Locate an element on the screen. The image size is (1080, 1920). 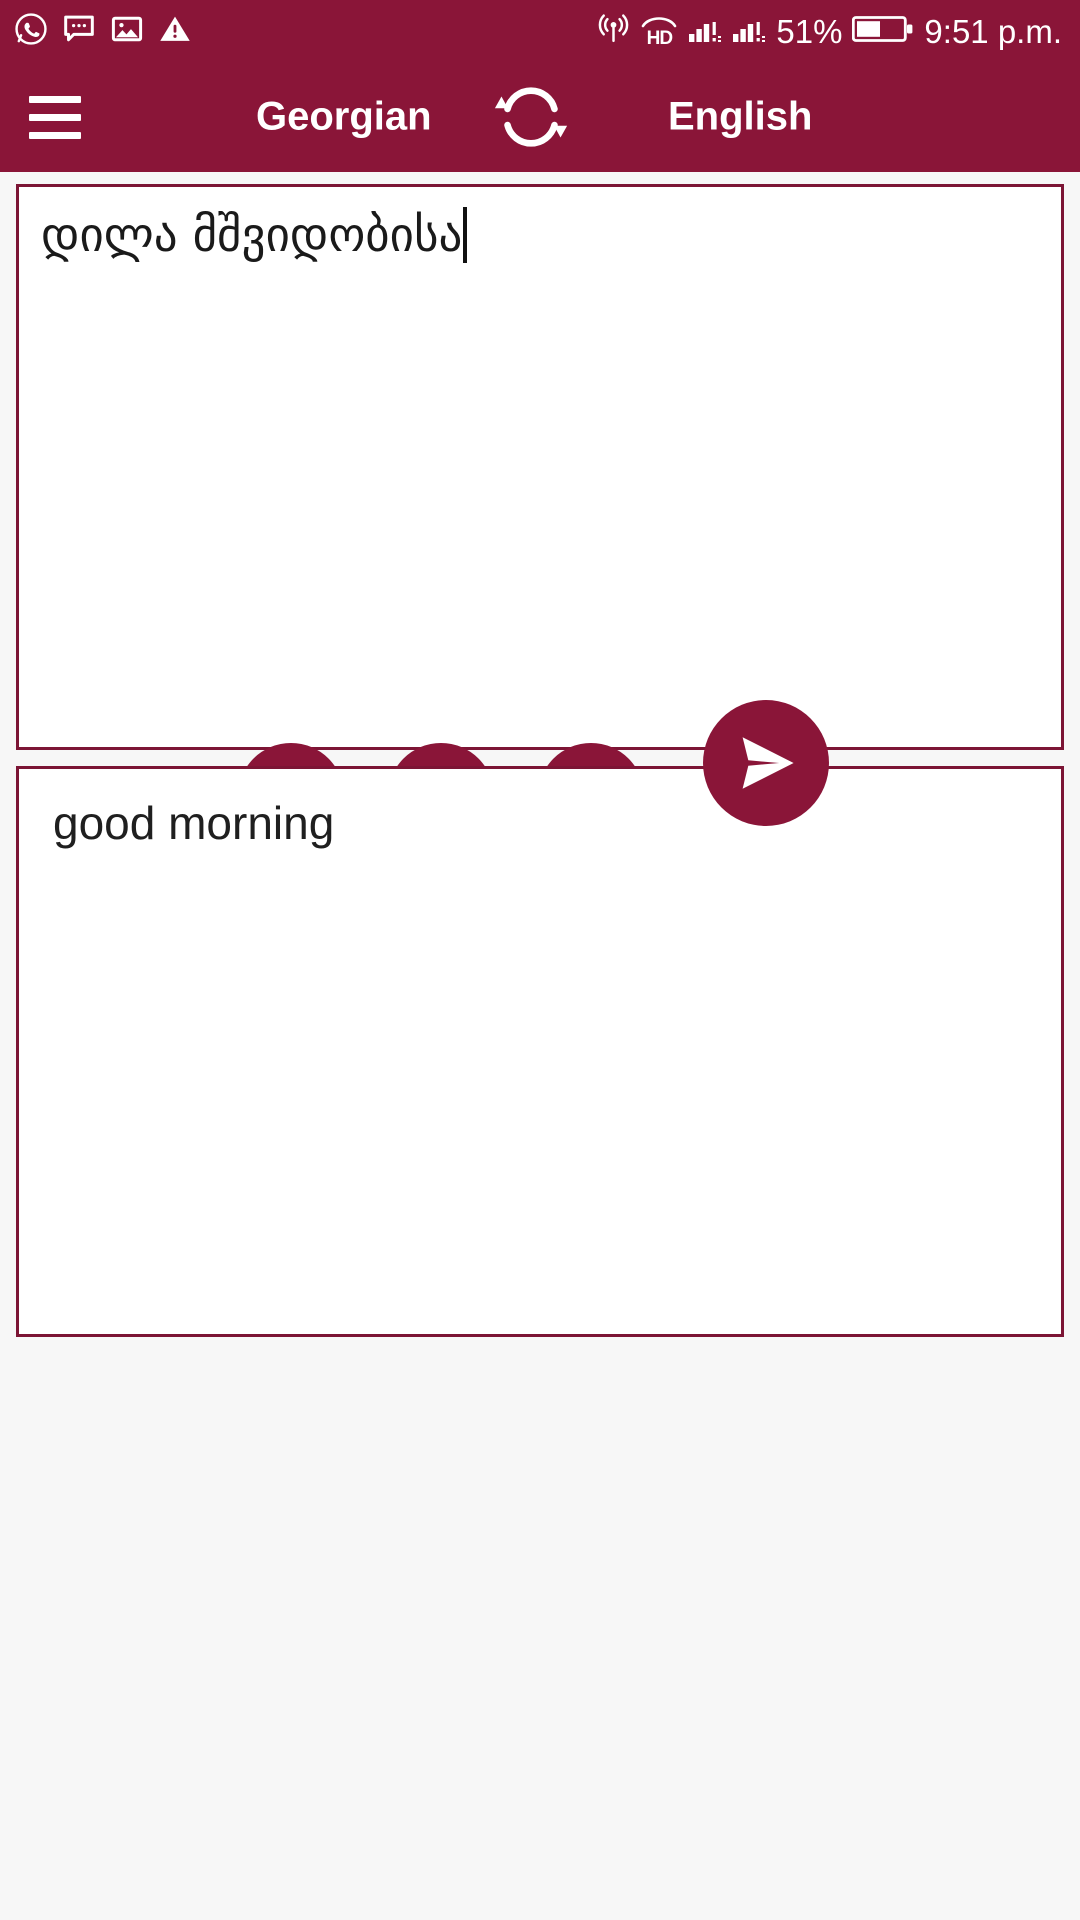
signal-sim1-icon is located at coordinates (705, 31).